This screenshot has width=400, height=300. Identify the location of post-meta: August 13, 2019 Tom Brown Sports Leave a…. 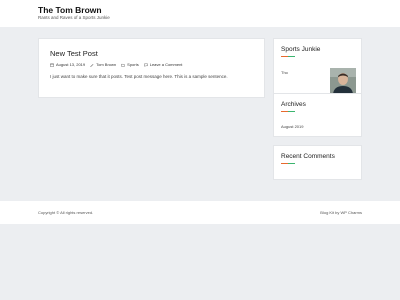
(117, 64).